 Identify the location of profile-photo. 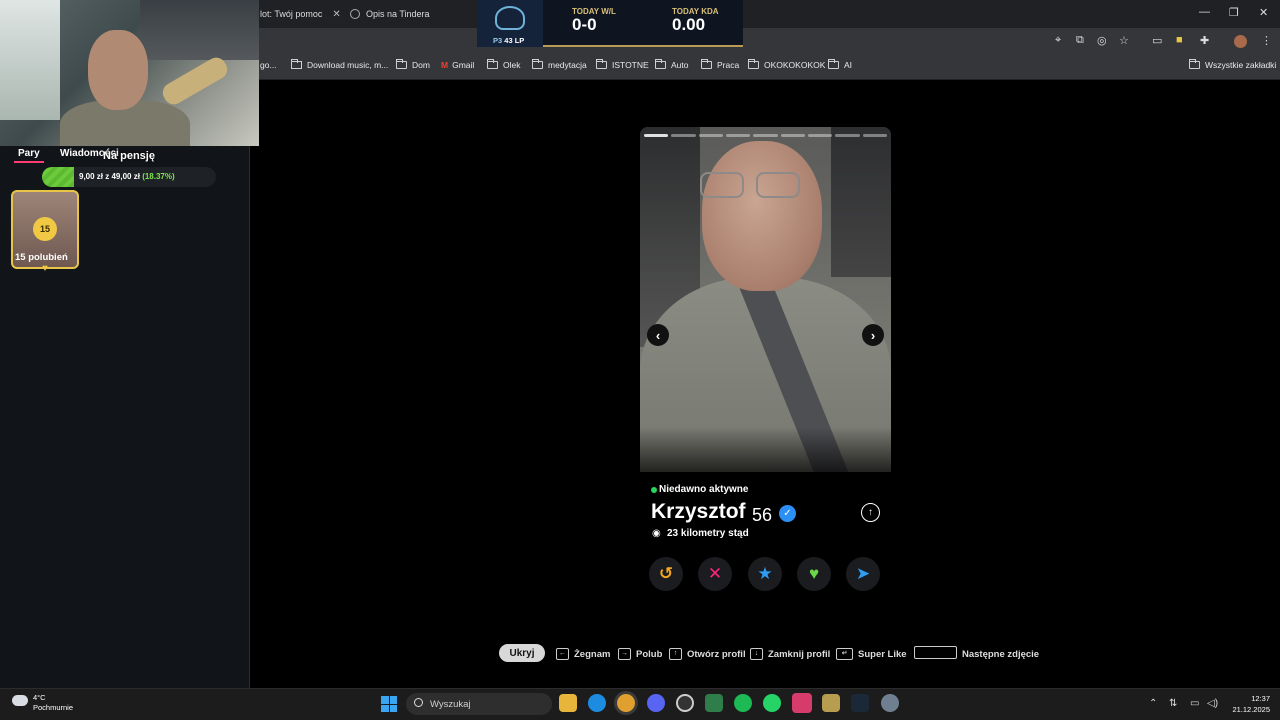
(765, 309).